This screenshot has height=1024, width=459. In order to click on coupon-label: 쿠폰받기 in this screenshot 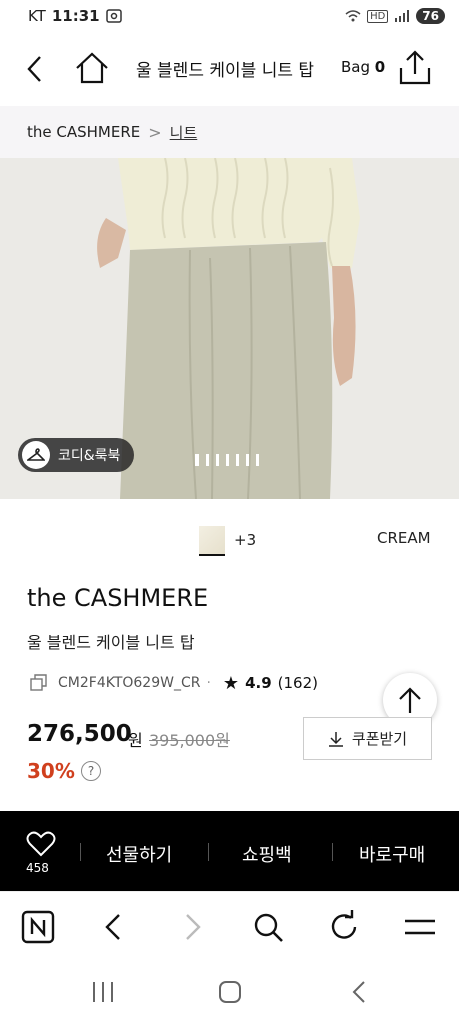, I will do `click(379, 739)`.